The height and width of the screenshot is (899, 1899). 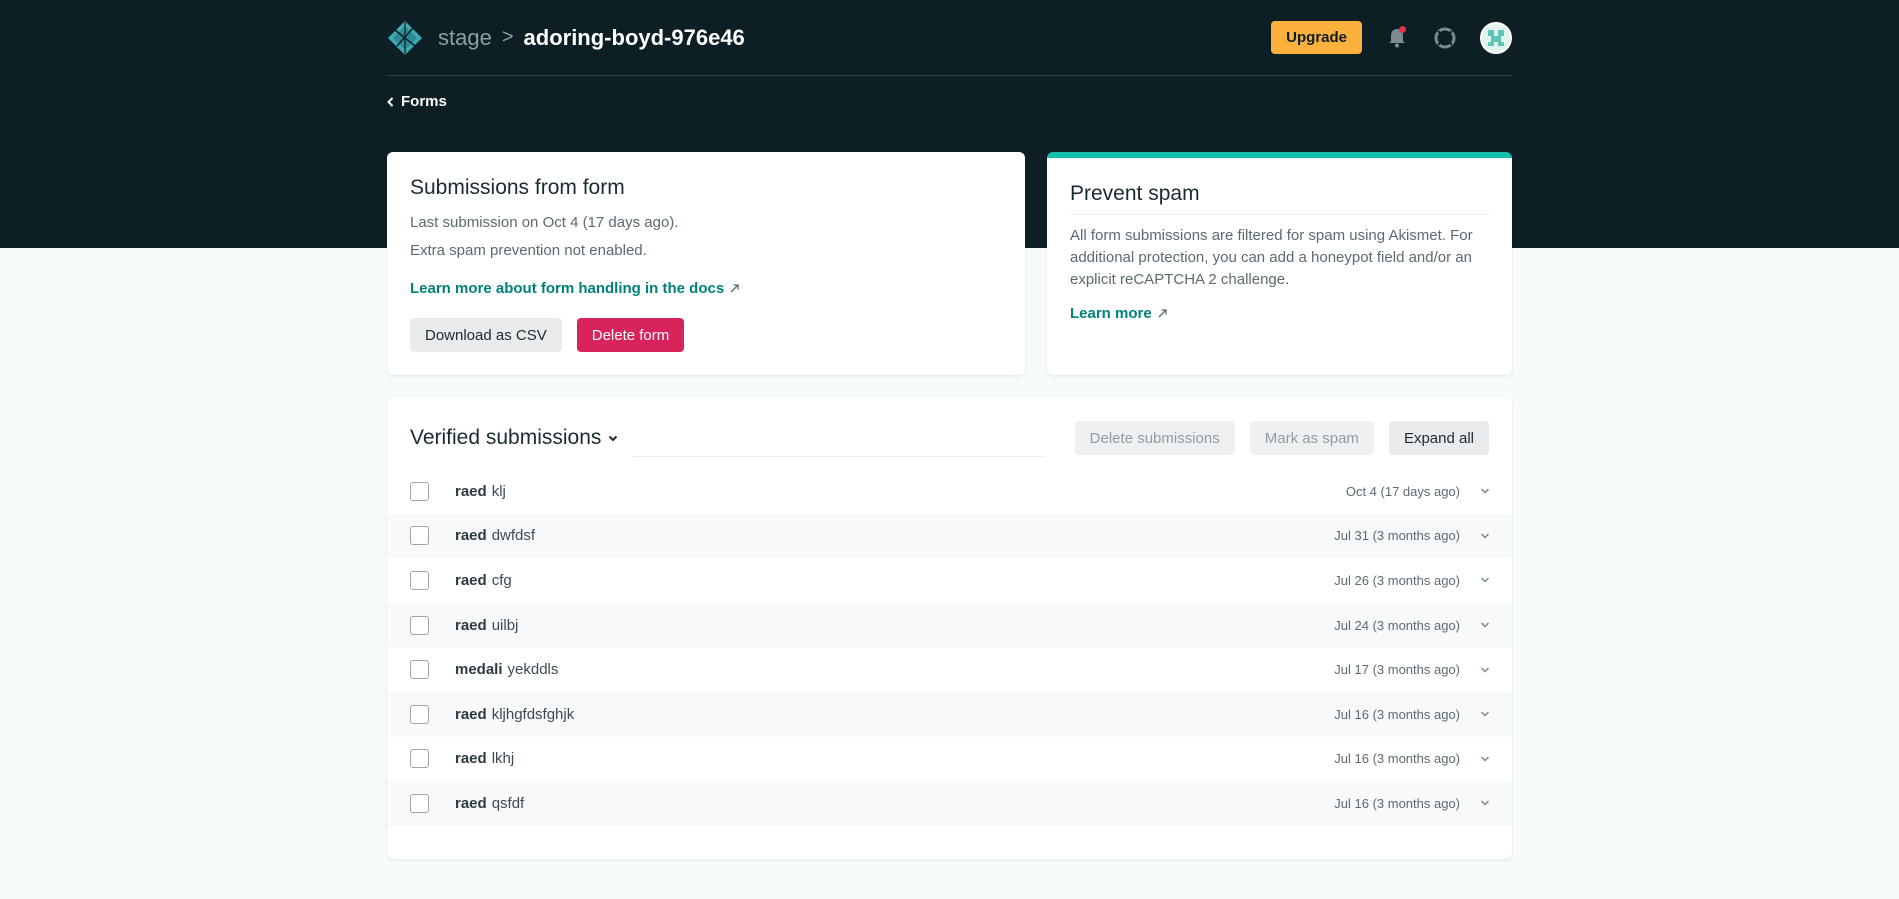 I want to click on submission-message: uilbj, so click(x=505, y=625).